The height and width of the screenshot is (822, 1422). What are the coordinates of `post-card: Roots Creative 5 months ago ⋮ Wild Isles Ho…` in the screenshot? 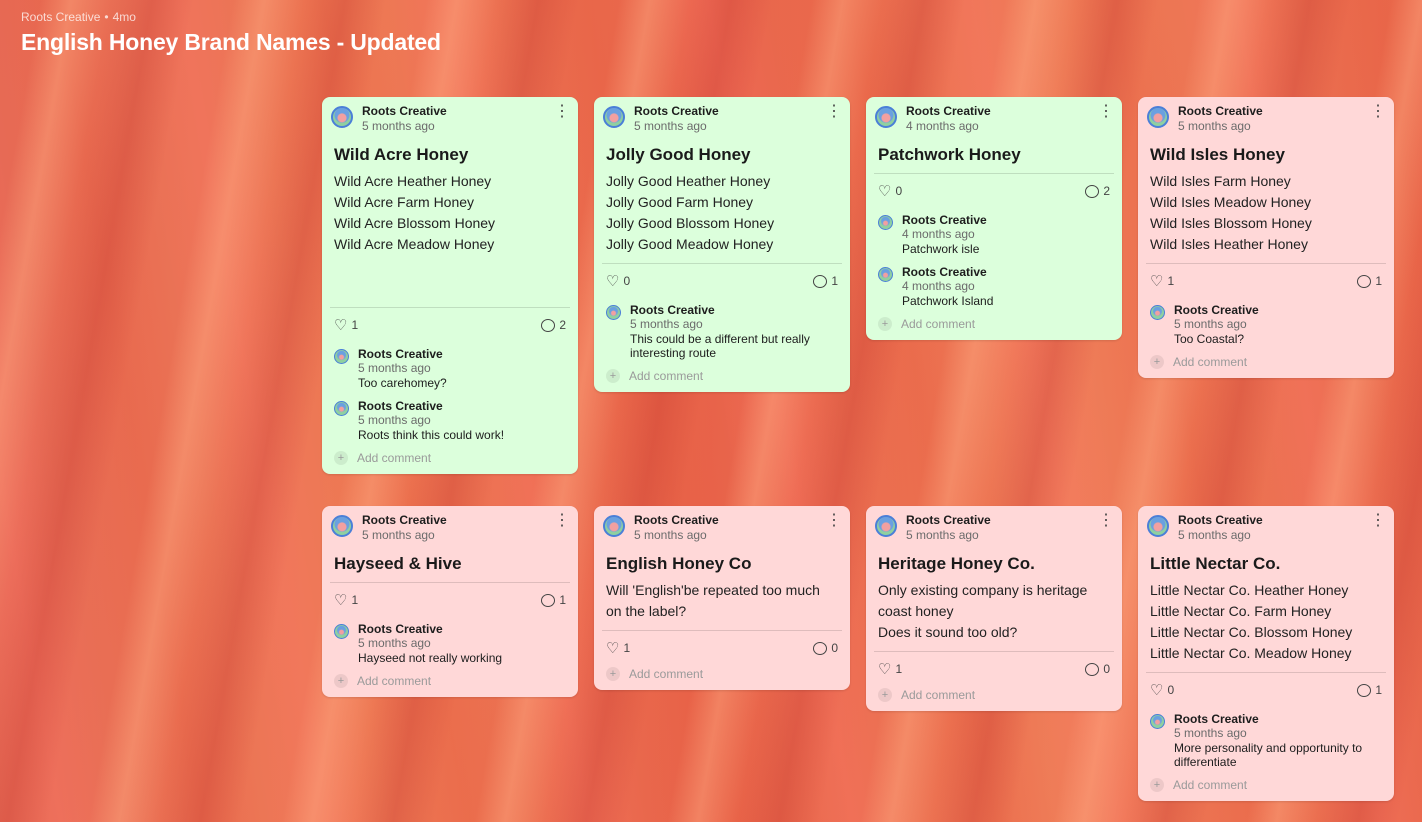 It's located at (1266, 237).